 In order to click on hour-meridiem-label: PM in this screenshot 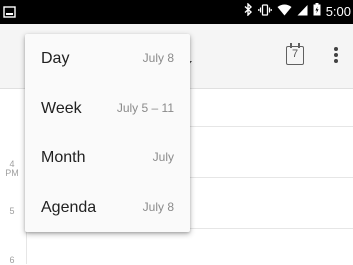, I will do `click(12, 173)`.